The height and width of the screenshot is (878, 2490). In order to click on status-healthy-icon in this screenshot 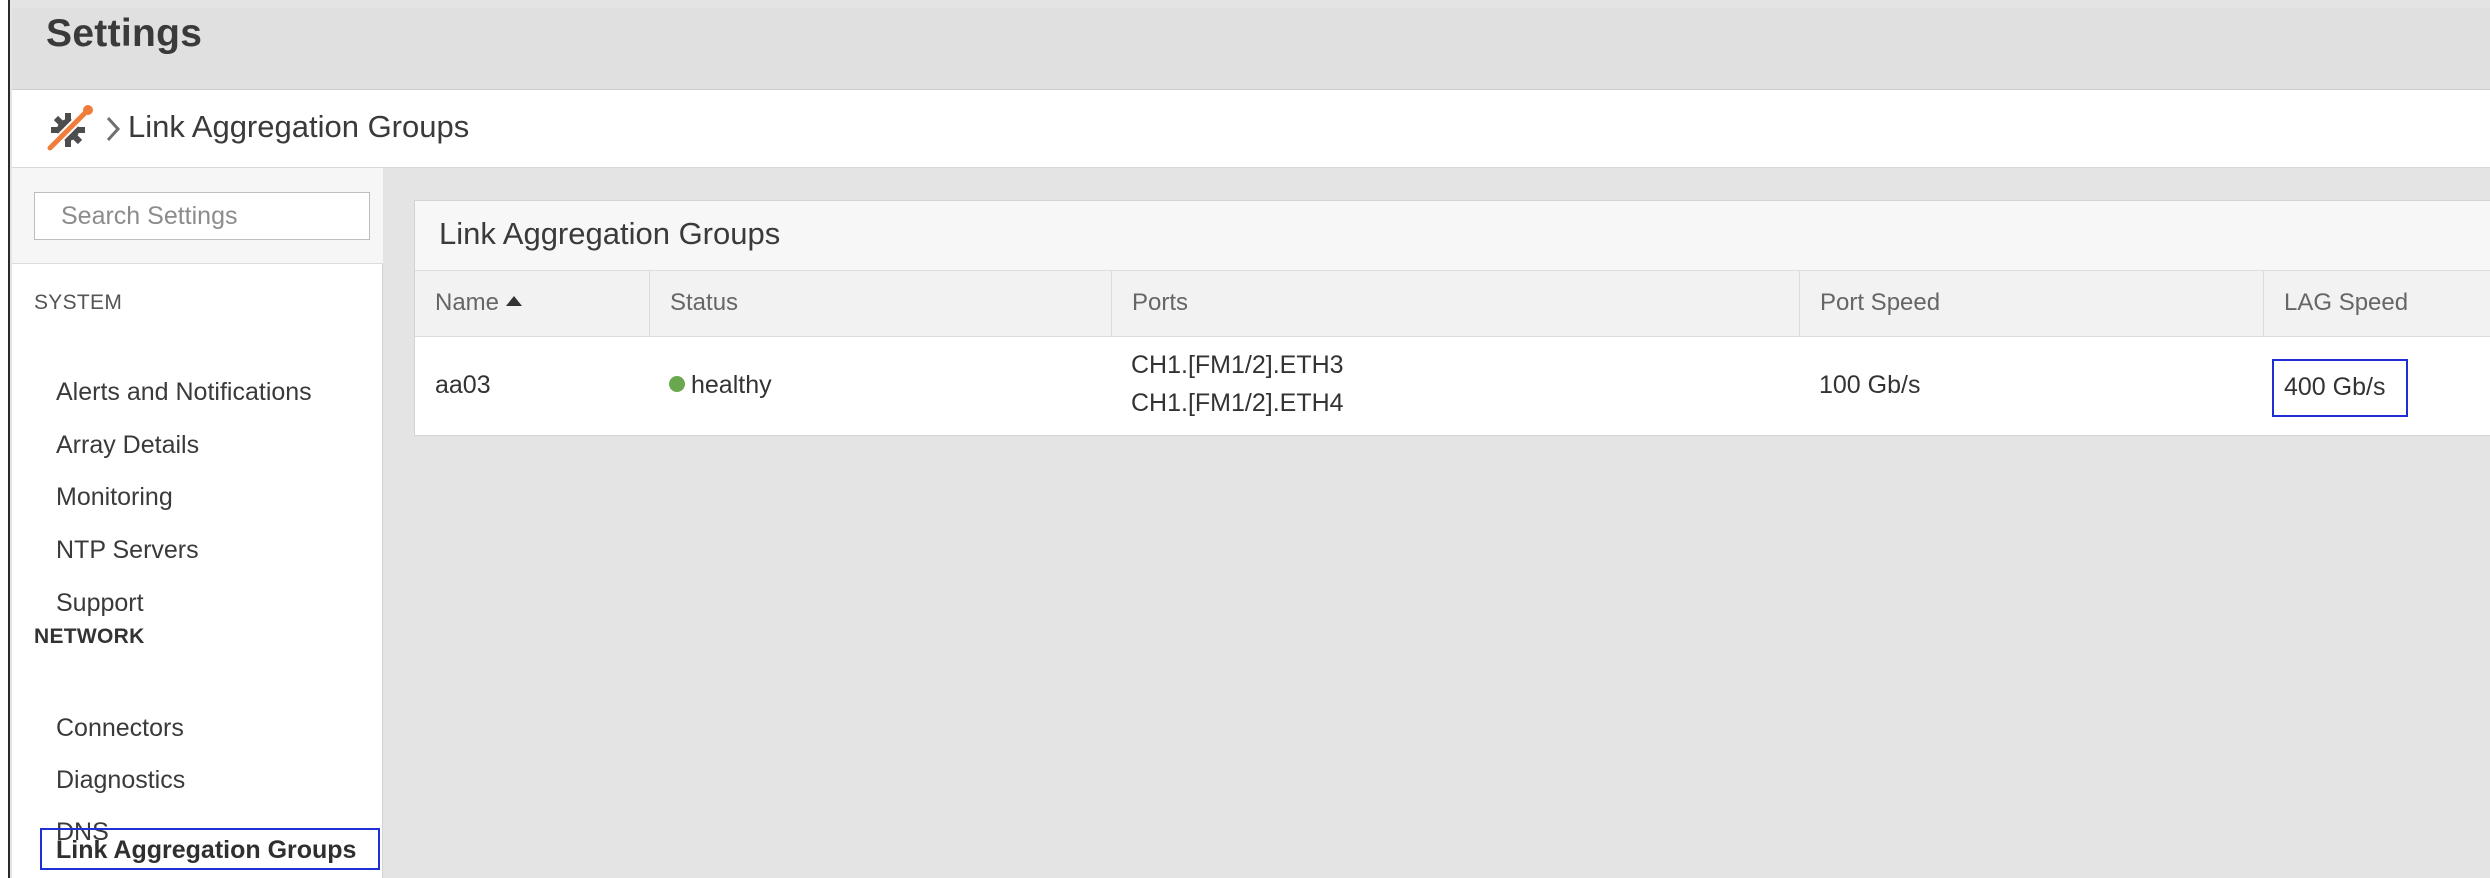, I will do `click(677, 384)`.